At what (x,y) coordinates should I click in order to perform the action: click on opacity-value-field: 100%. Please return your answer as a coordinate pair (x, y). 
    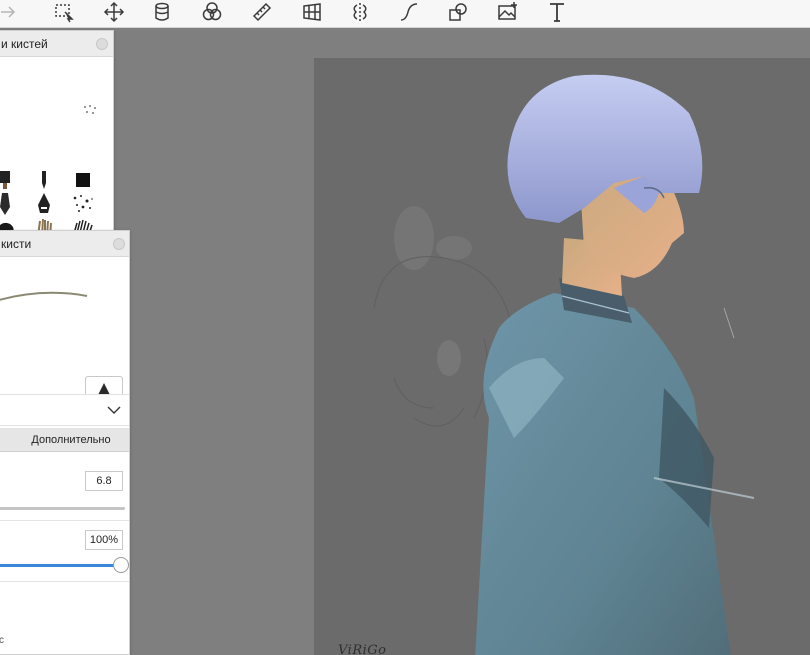
    Looking at the image, I should click on (104, 540).